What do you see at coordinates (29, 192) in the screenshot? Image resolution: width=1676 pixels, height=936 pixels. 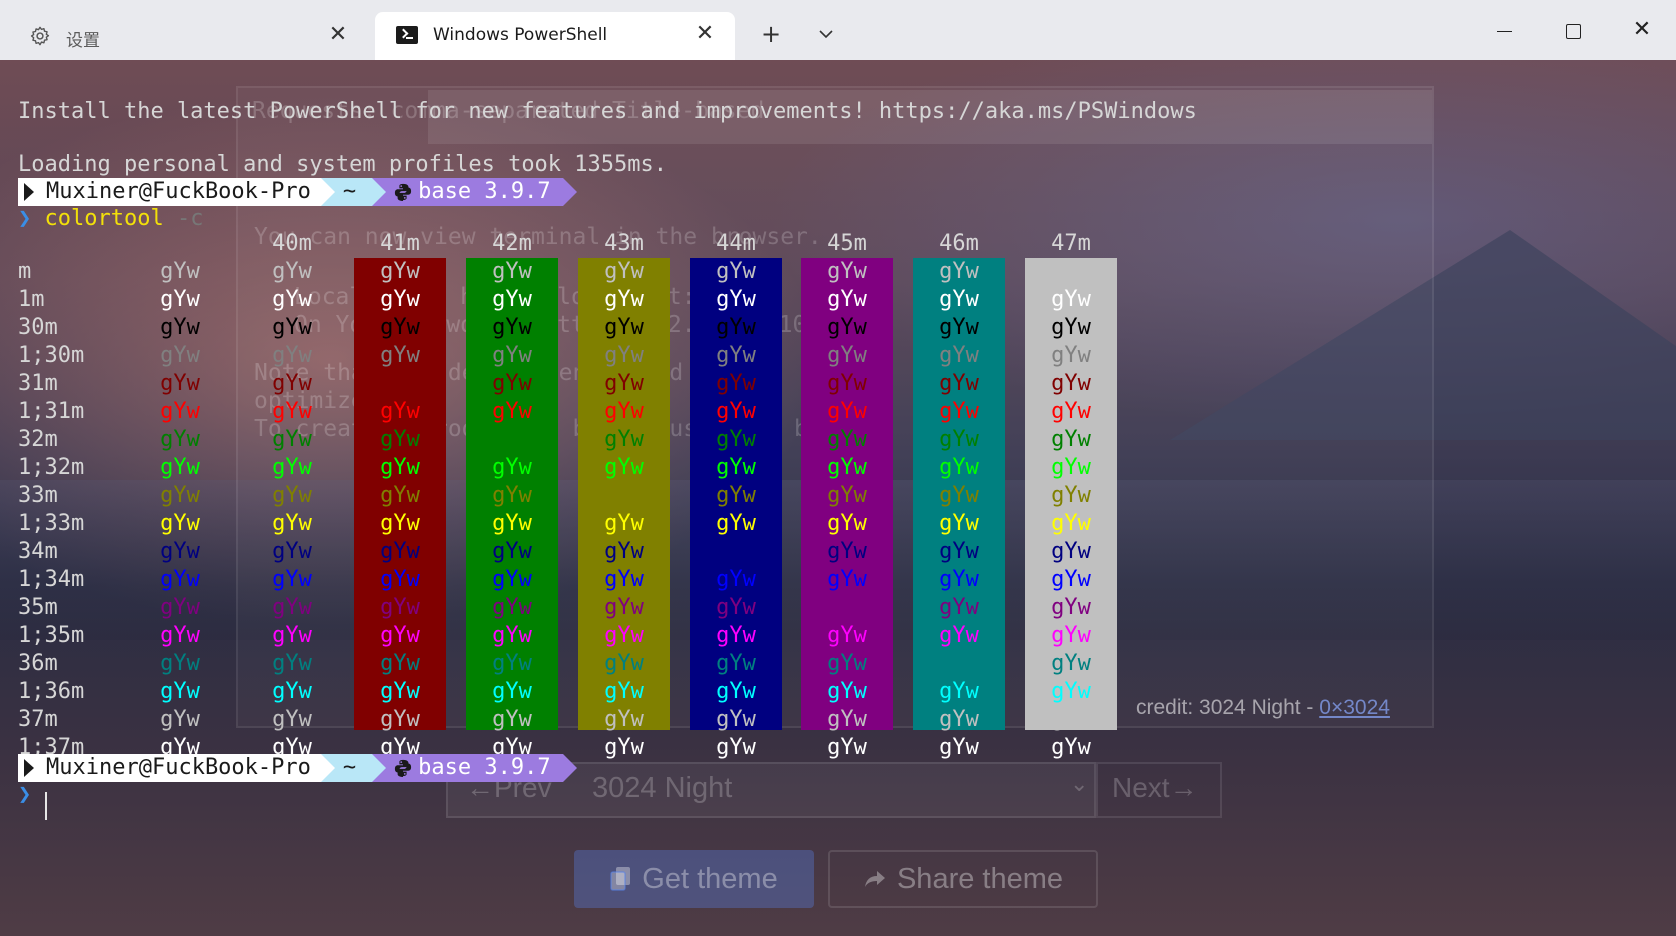 I see `prompt-start-icon` at bounding box center [29, 192].